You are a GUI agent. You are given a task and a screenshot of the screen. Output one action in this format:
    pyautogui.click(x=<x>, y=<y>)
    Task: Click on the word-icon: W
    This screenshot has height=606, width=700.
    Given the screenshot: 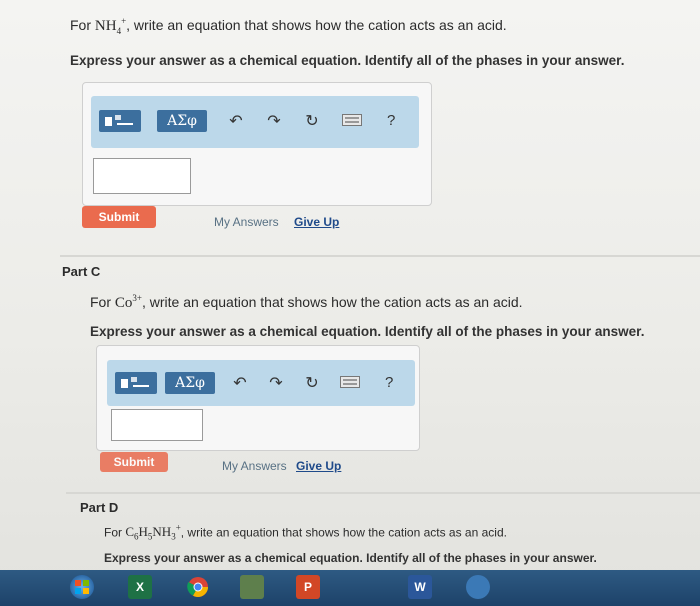 What is the action you would take?
    pyautogui.click(x=420, y=587)
    